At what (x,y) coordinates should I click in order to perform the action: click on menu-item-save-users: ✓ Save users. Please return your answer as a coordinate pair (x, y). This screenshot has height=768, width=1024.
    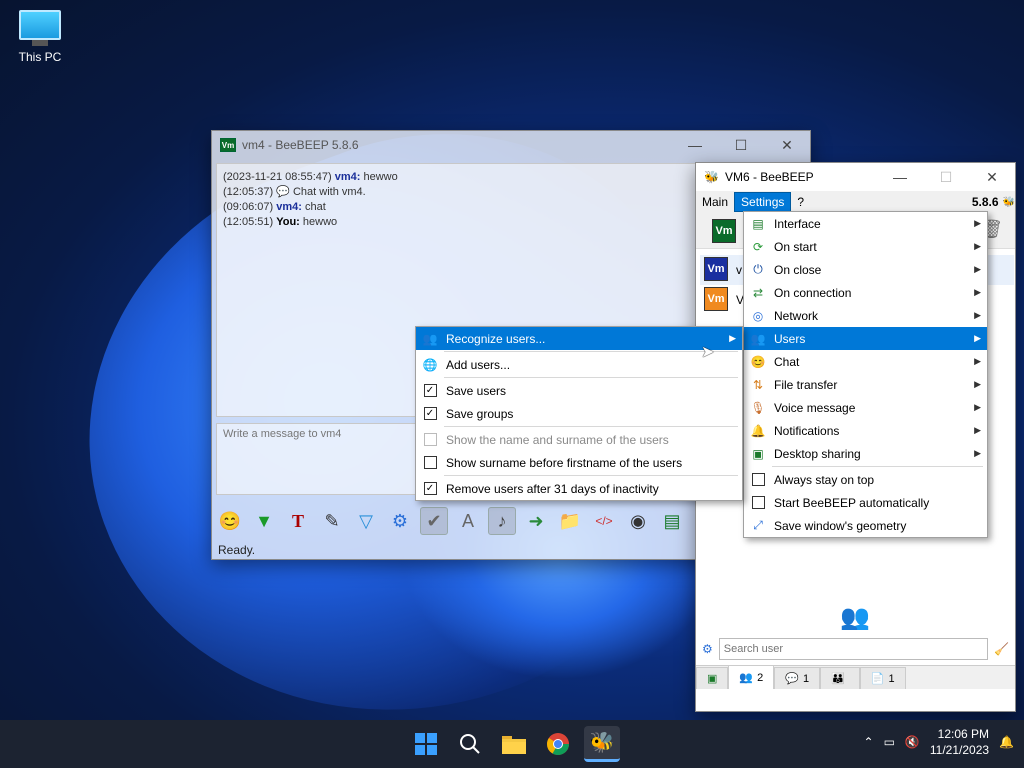
    Looking at the image, I should click on (579, 390).